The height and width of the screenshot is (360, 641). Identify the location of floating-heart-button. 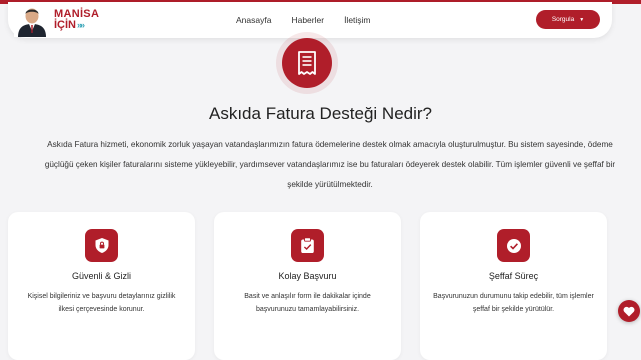
(629, 311).